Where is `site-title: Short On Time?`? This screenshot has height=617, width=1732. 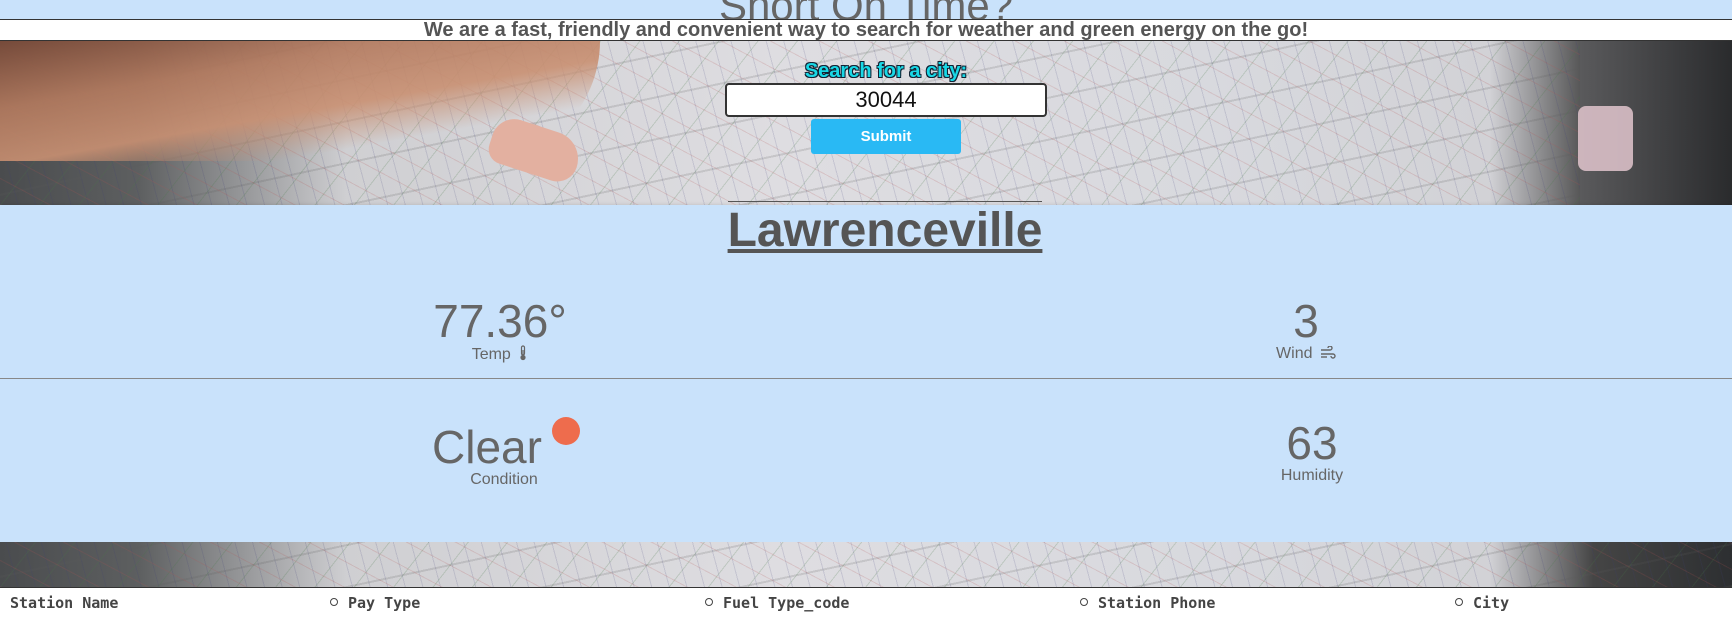
site-title: Short On Time? is located at coordinates (866, 9).